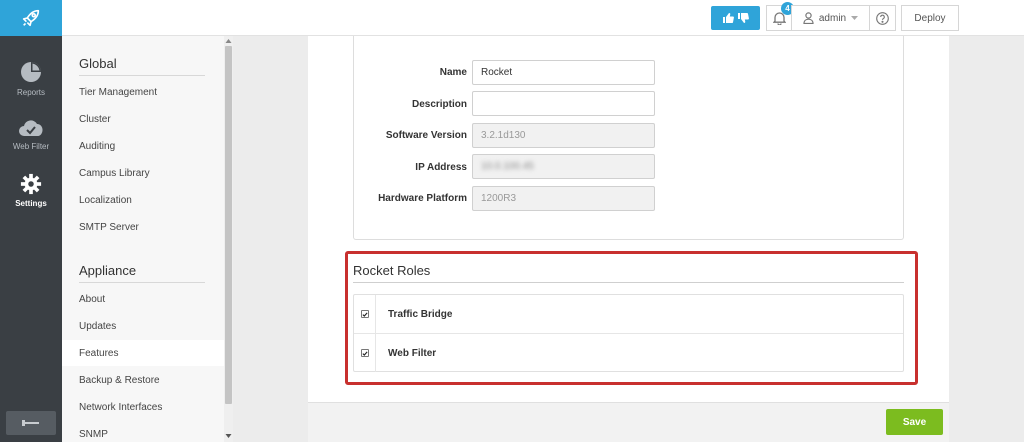  Describe the element at coordinates (563, 166) in the screenshot. I see `ip-address-field: 10.0.100.45` at that location.